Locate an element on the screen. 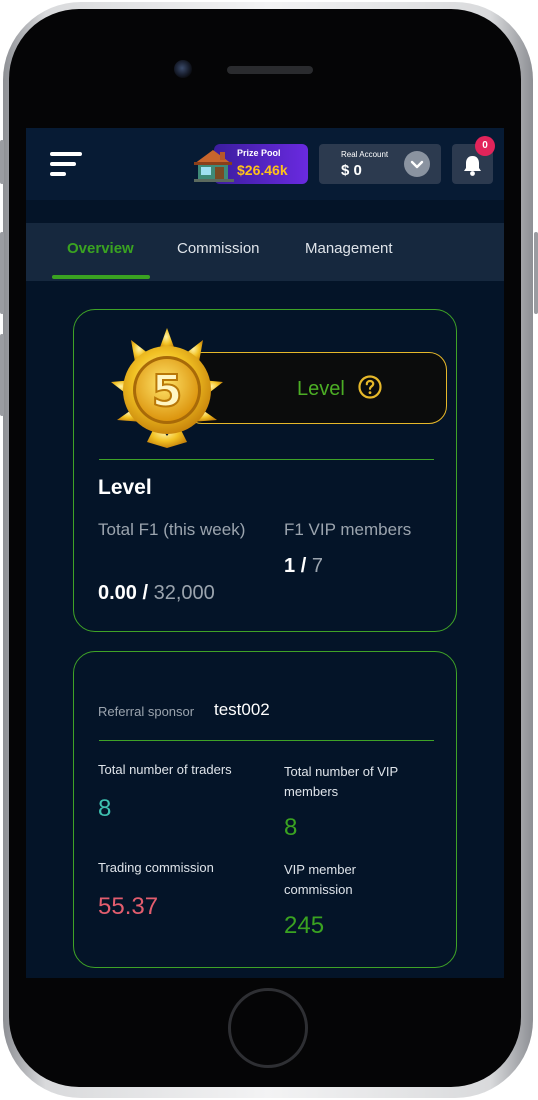 The height and width of the screenshot is (1100, 538). trading-commission-value: 55.37 is located at coordinates (128, 906).